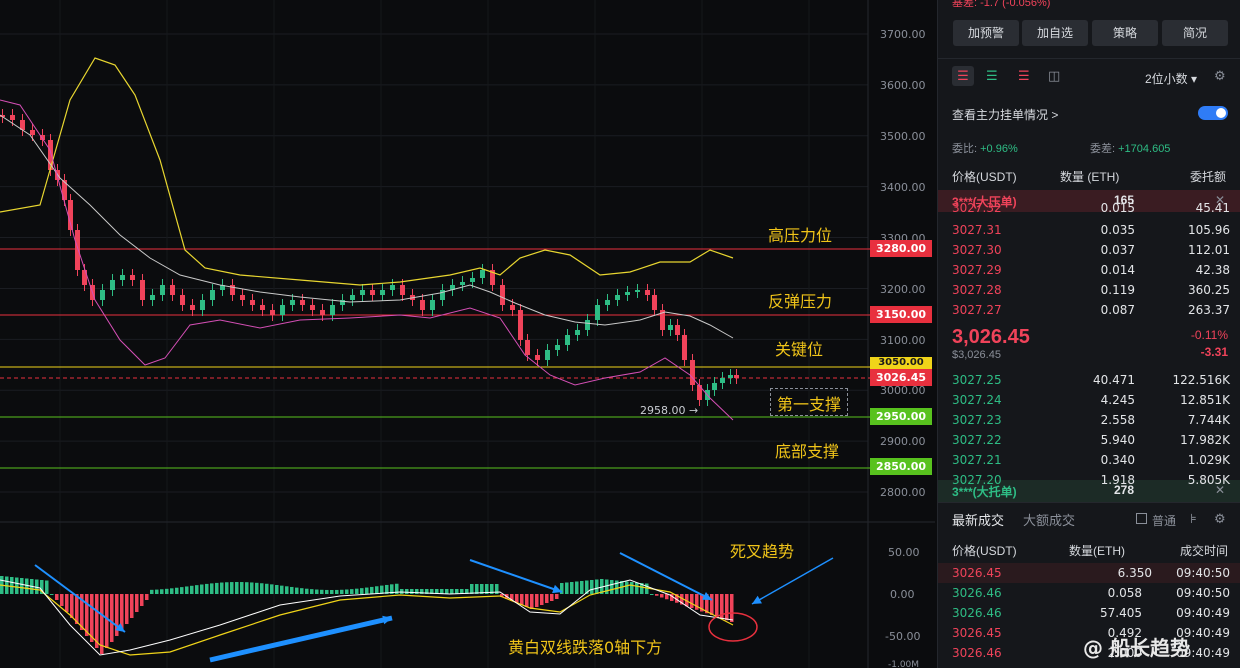  I want to click on ask-row: 3027.29 0.014 42.38, so click(1091, 270).